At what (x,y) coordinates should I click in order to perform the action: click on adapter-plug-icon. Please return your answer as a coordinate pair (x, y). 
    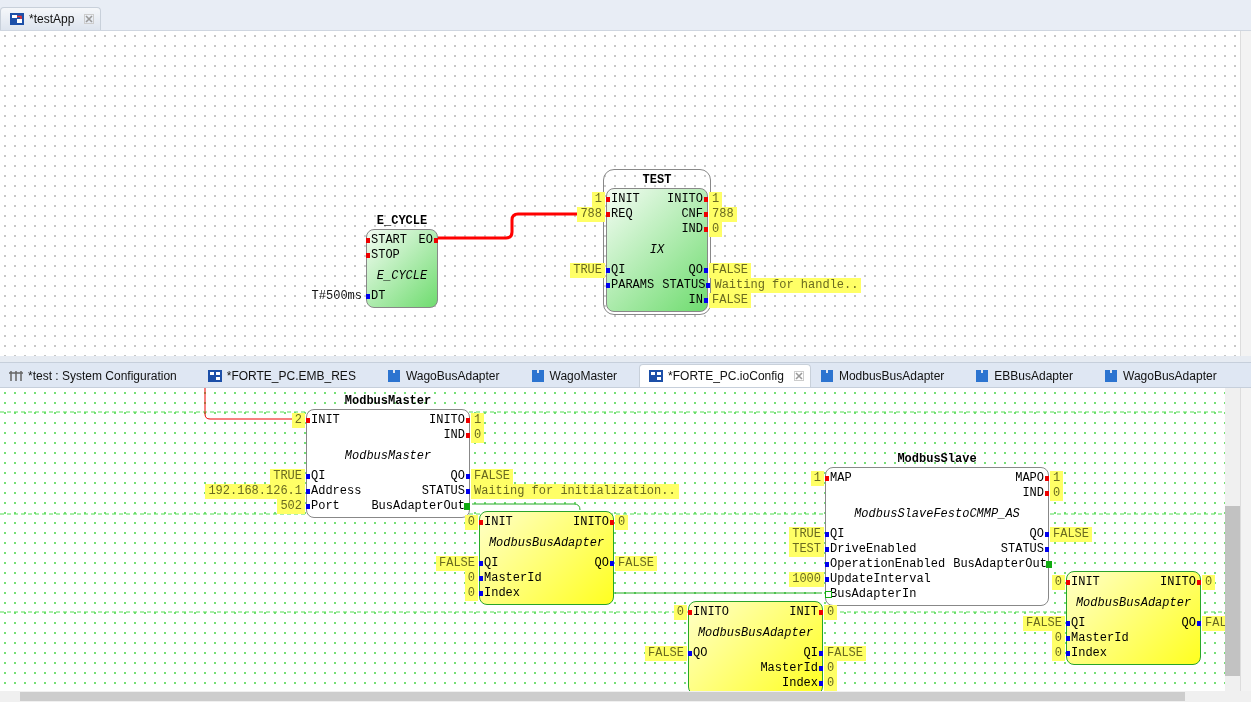
    Looking at the image, I should click on (1048, 564).